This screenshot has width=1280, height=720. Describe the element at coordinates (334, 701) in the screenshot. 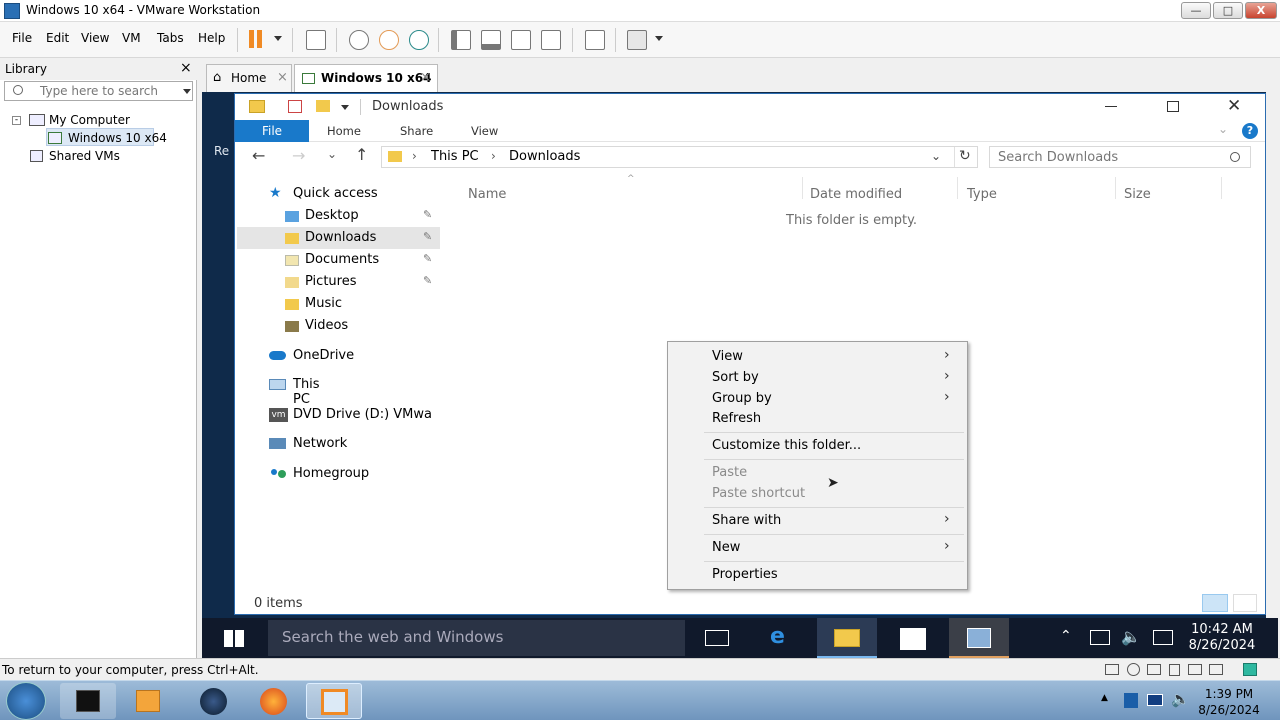

I see `taskbar-vmware` at that location.